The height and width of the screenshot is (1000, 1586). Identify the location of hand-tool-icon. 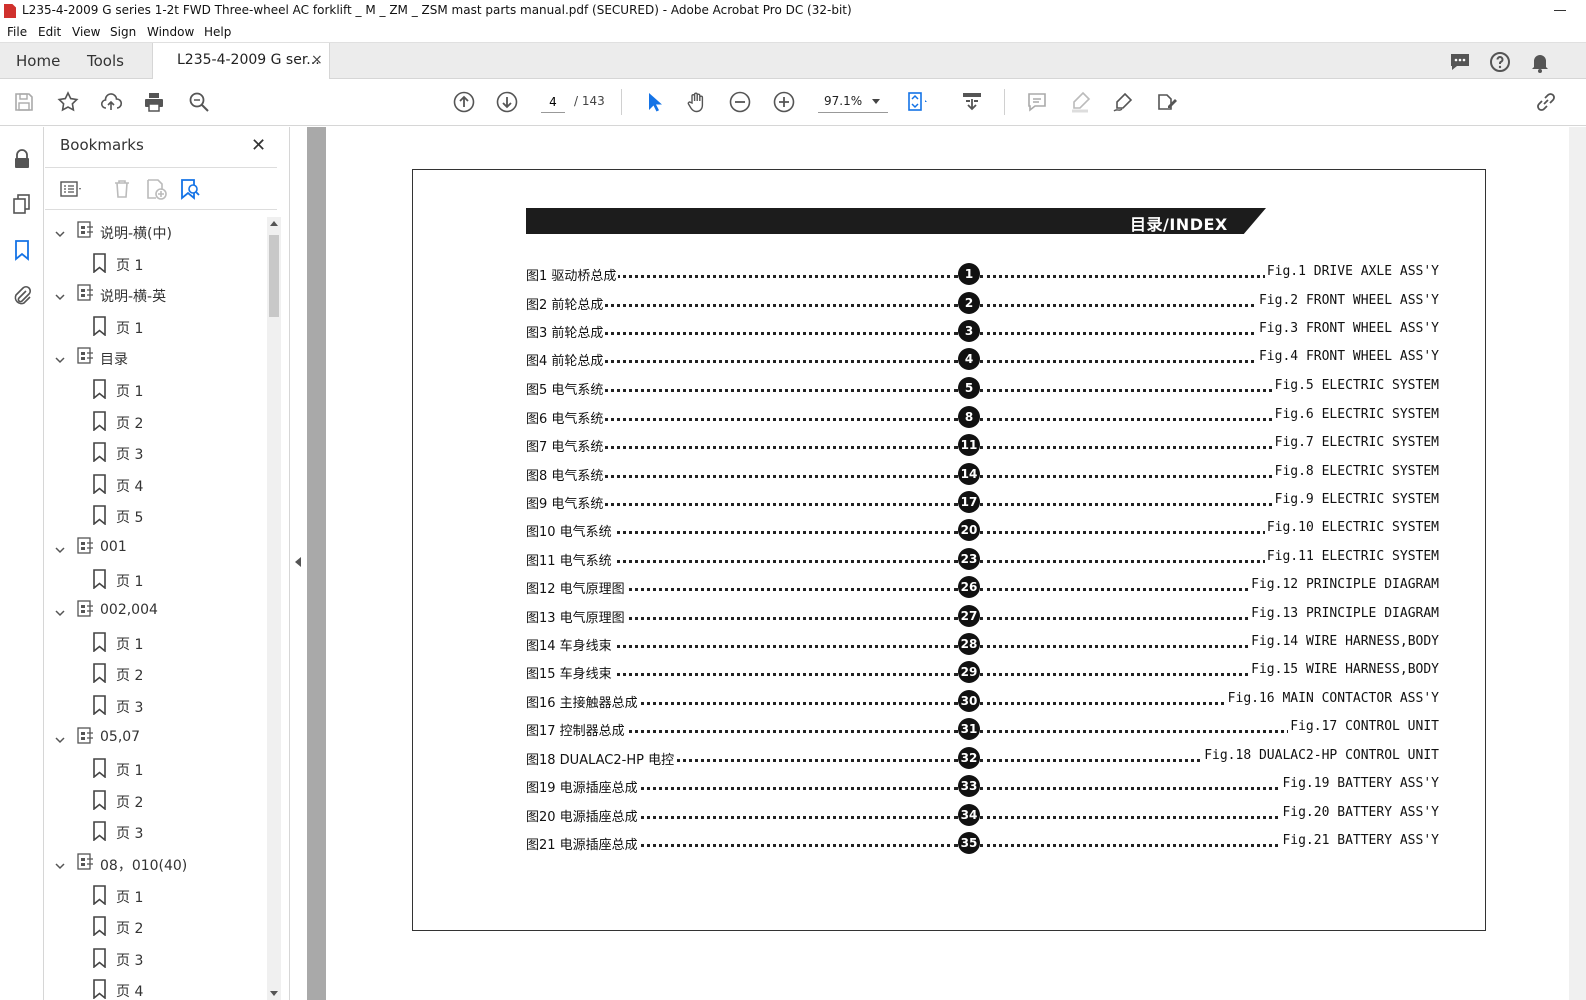
(697, 102).